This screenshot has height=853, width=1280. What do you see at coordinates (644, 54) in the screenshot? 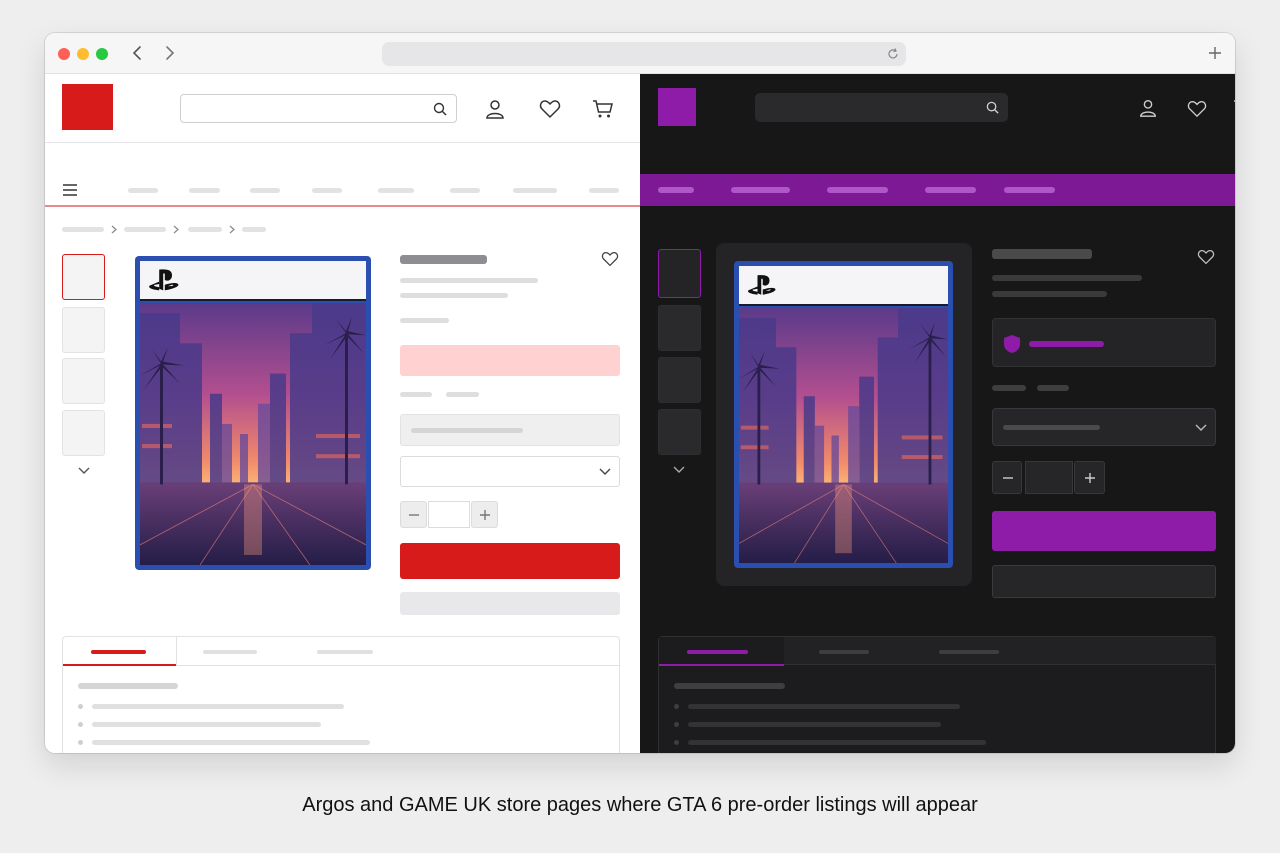
I see `address-bar` at bounding box center [644, 54].